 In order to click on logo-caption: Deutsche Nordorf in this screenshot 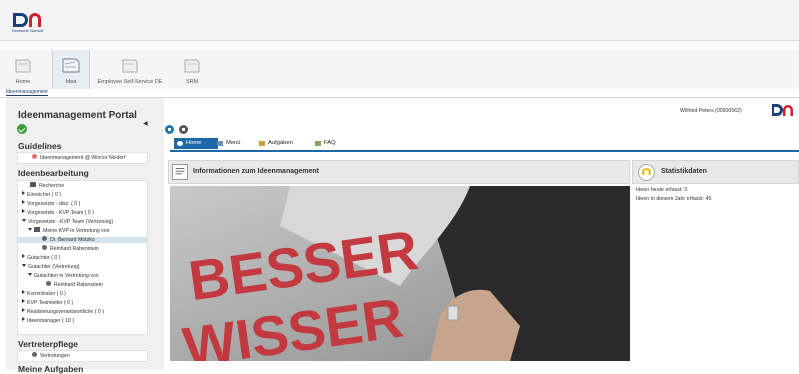, I will do `click(28, 30)`.